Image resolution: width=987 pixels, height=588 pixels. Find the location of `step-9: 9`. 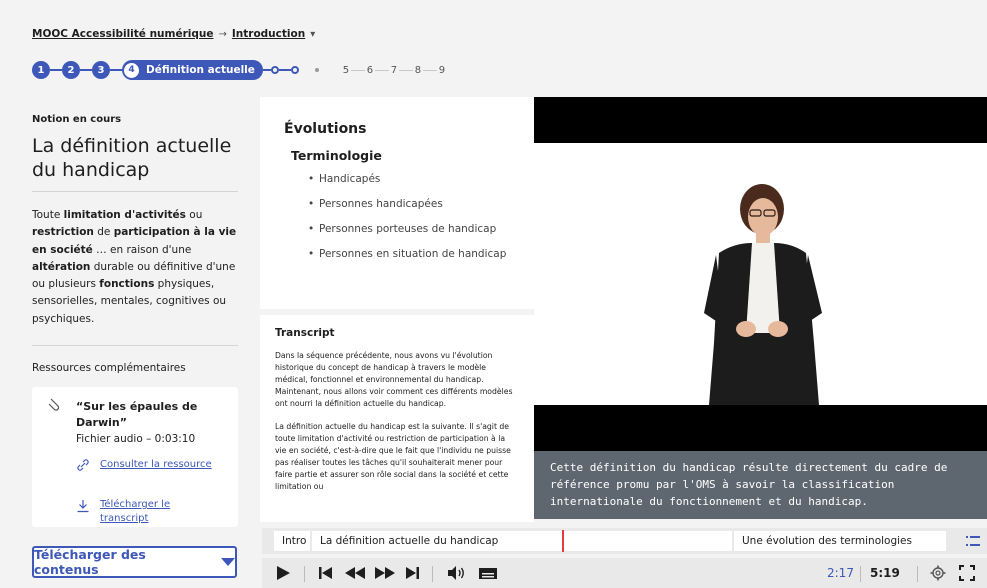

step-9: 9 is located at coordinates (442, 70).